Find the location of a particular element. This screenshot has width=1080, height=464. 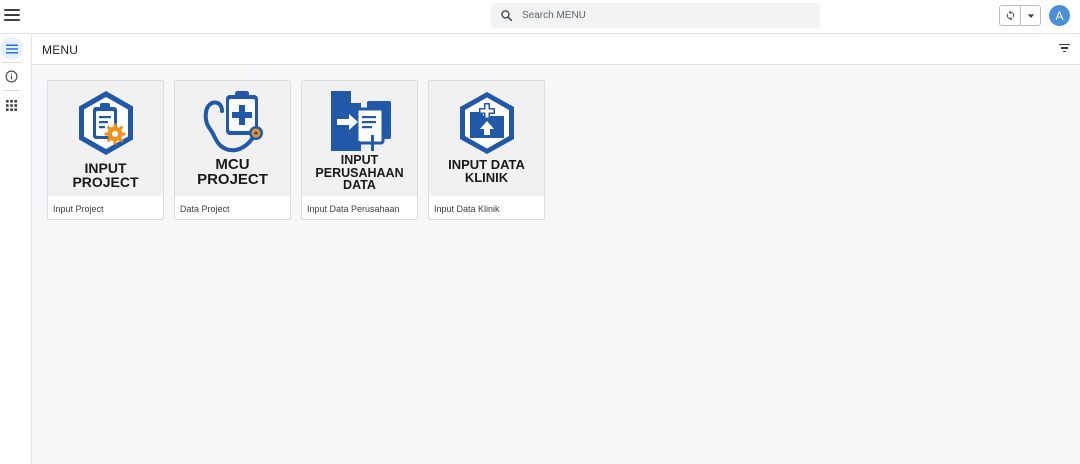

sync-icon is located at coordinates (1010, 15).